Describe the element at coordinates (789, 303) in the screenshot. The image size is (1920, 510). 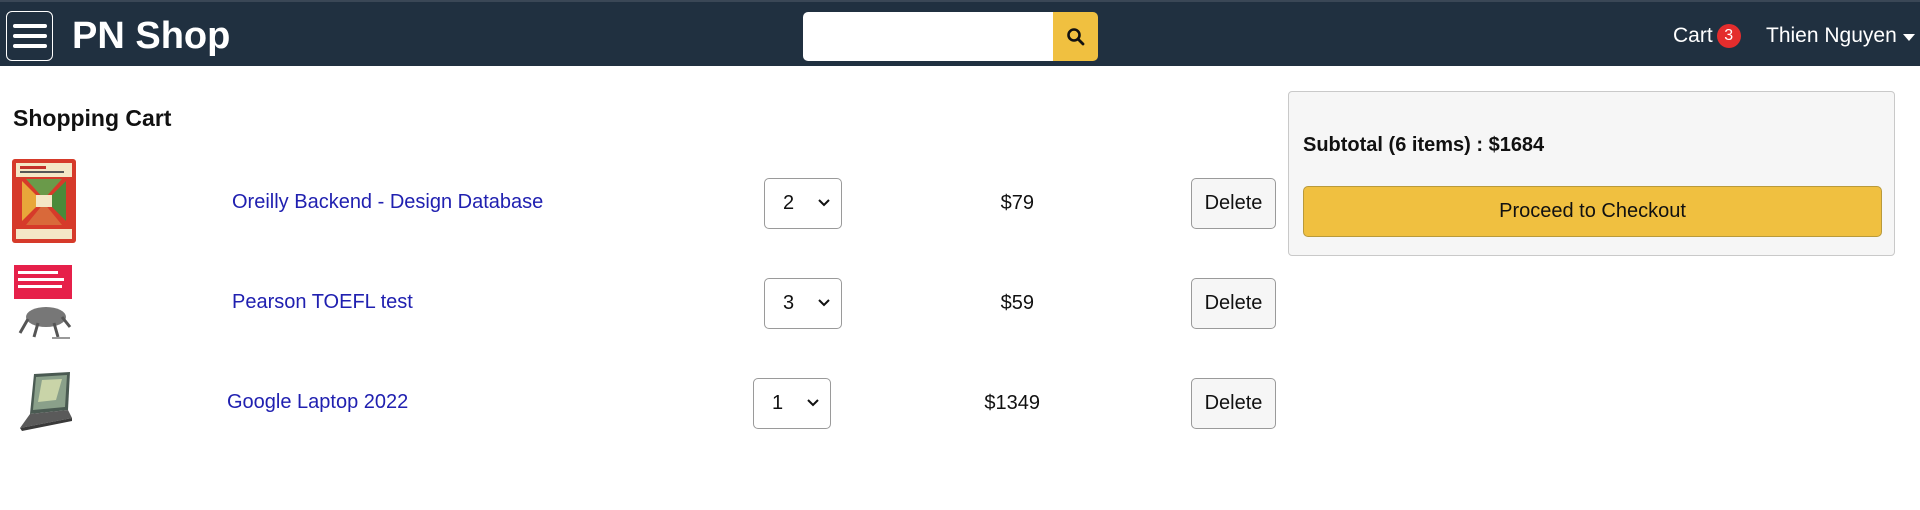
I see `quantity-value: 3` at that location.